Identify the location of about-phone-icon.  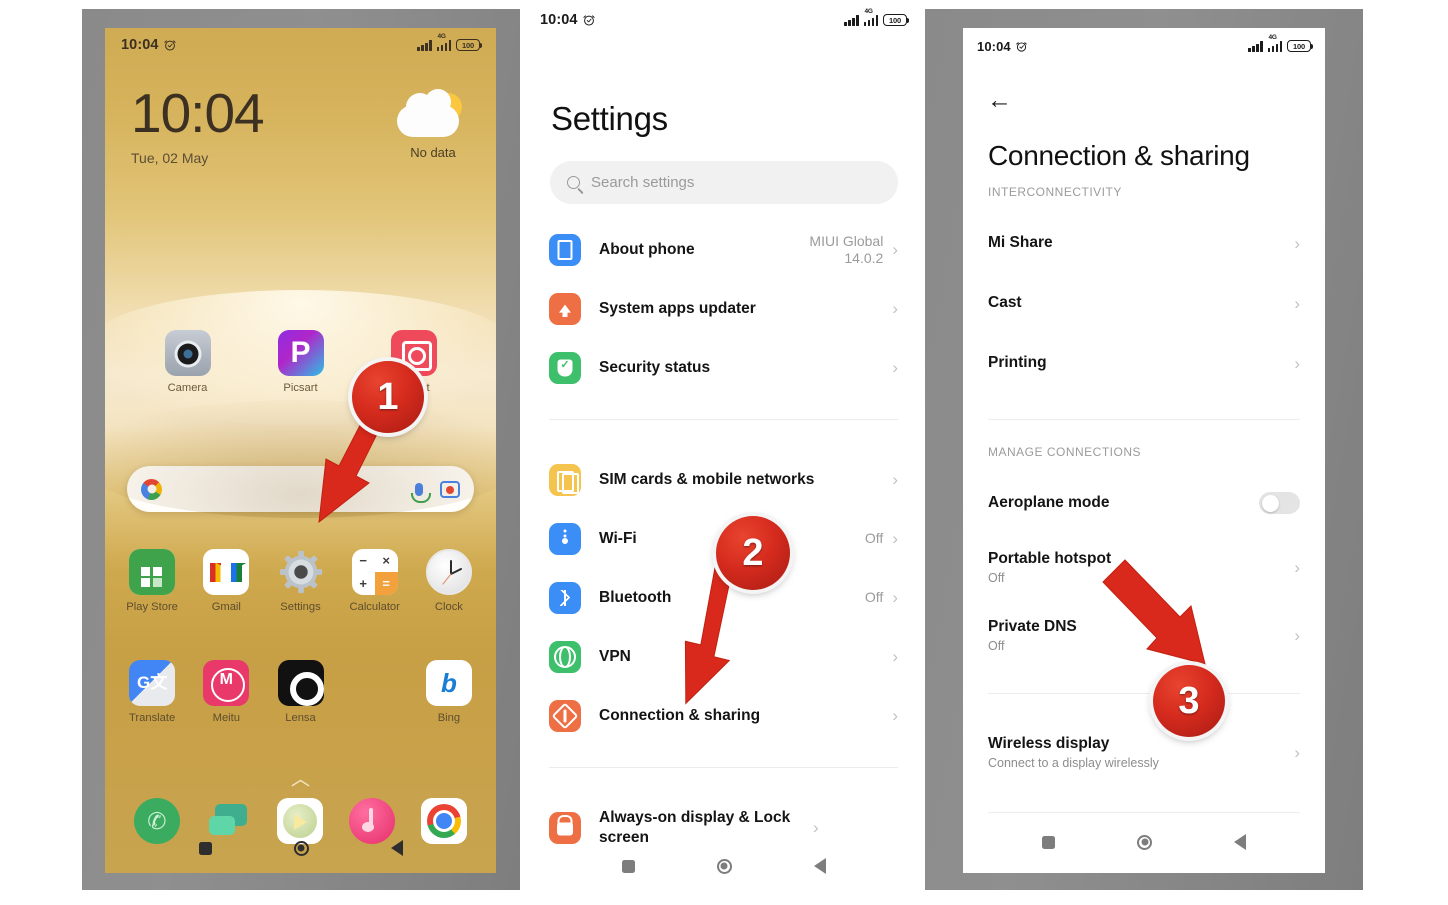
(565, 249).